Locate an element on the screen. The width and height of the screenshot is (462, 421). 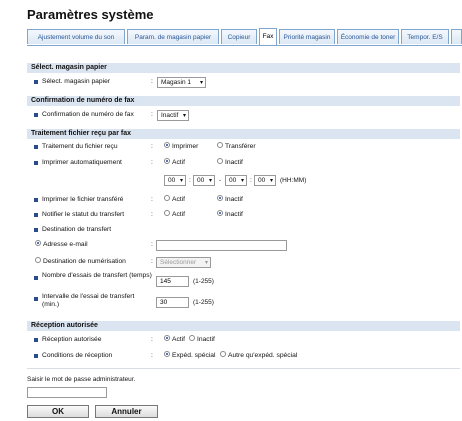
tab-underline is located at coordinates (244, 45).